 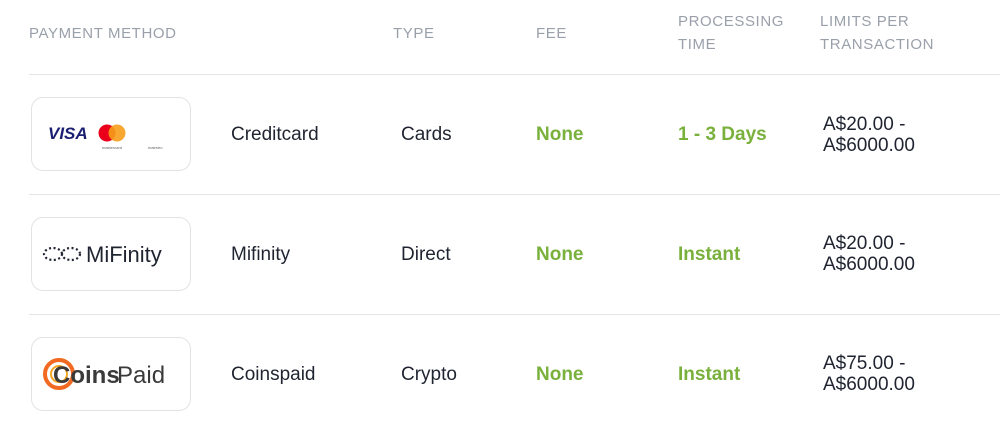 I want to click on visa-mastercard-maestro-logo: VISA mastercard maestro, so click(x=111, y=134).